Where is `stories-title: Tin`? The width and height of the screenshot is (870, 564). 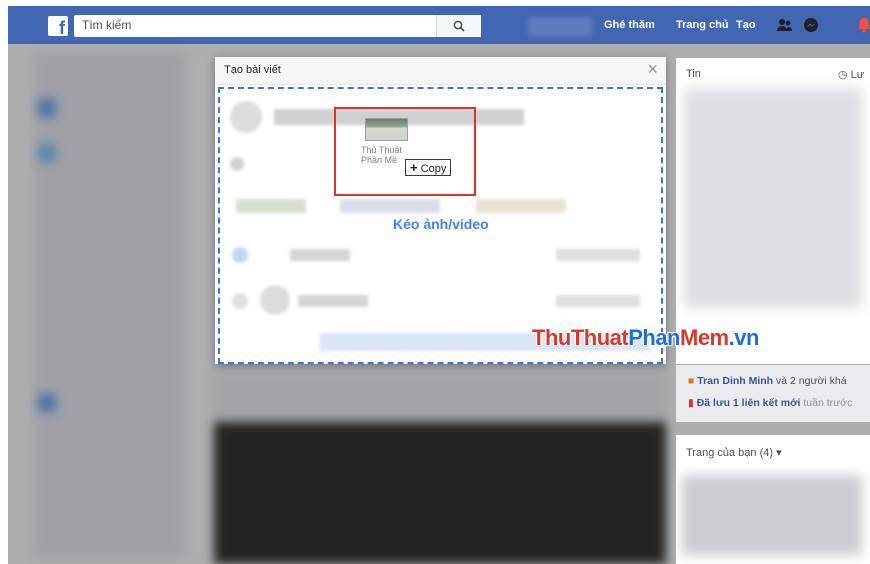
stories-title: Tin is located at coordinates (693, 74).